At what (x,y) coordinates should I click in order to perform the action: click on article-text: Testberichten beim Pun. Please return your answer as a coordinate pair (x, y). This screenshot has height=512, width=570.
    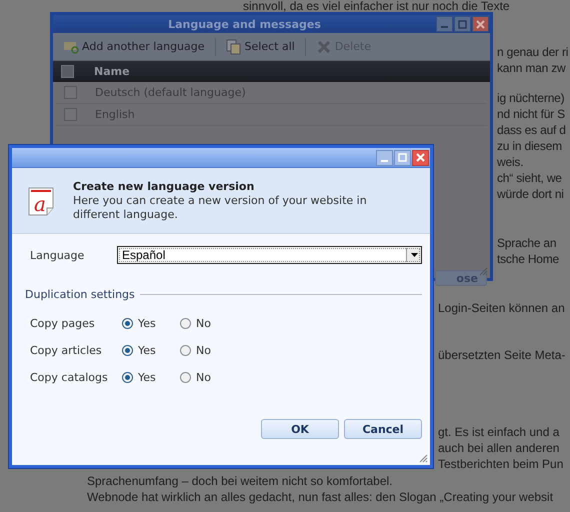
    Looking at the image, I should click on (501, 464).